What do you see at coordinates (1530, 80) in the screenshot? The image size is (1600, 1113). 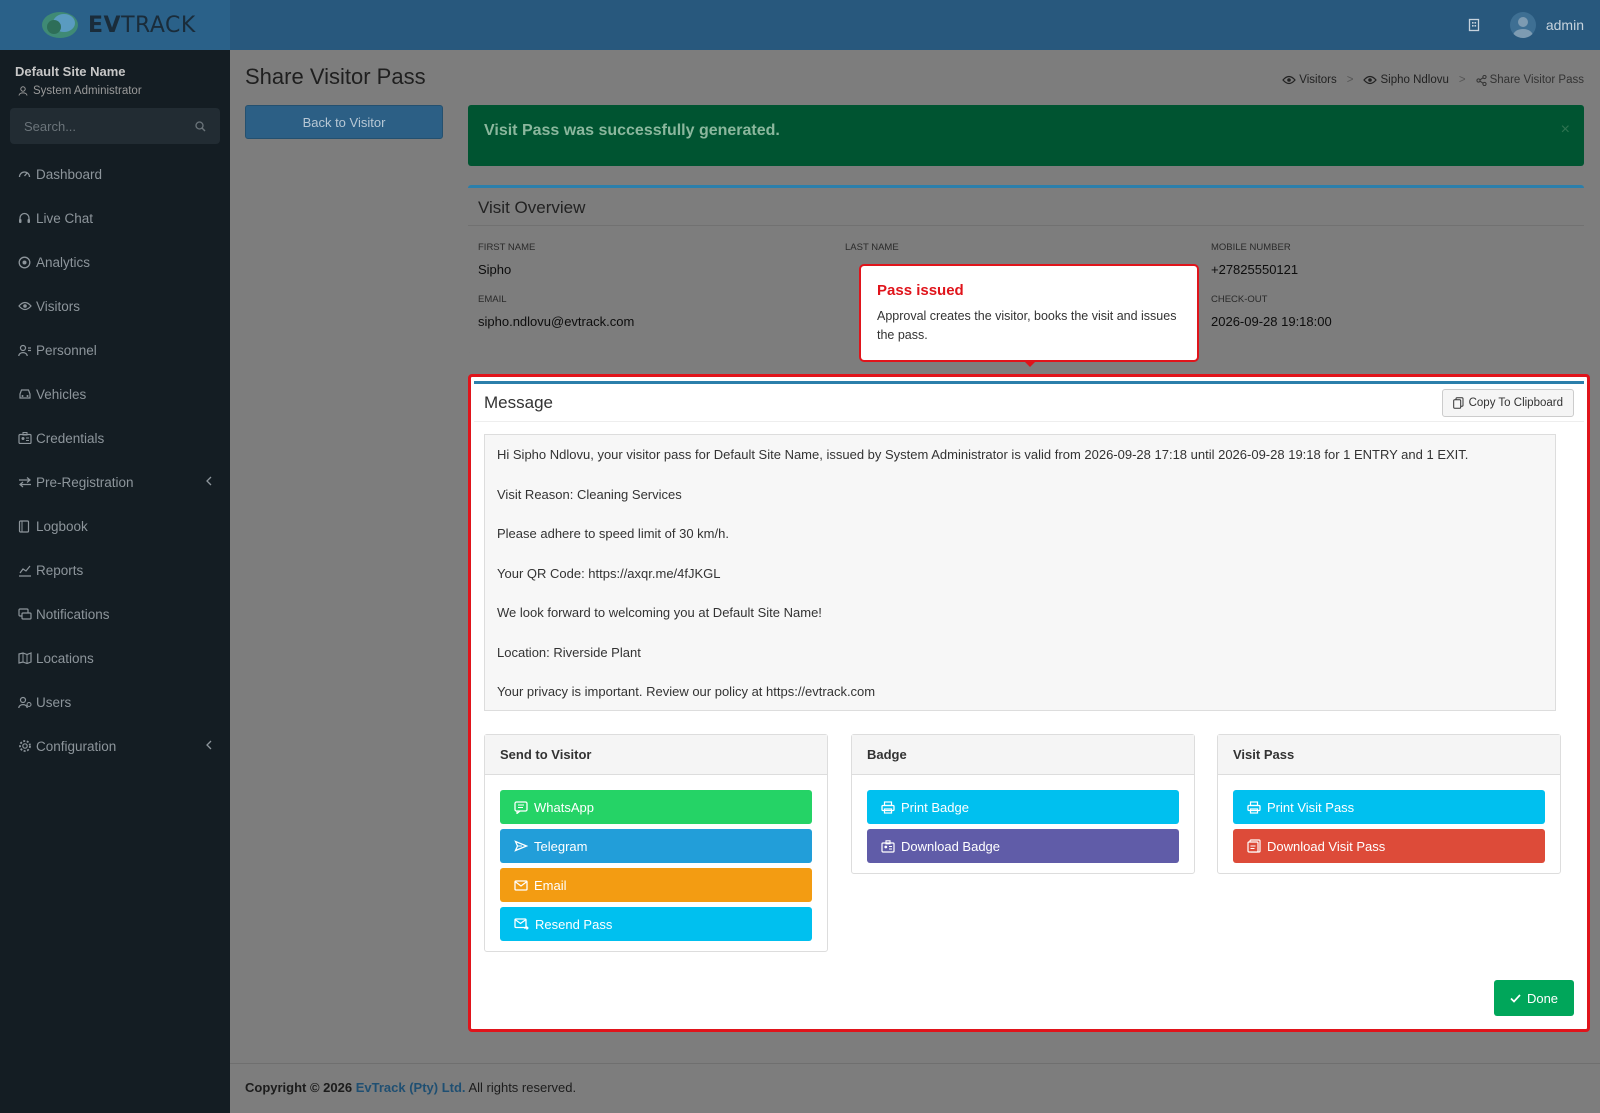 I see `breadcrumb-current: Share Visitor Pass` at bounding box center [1530, 80].